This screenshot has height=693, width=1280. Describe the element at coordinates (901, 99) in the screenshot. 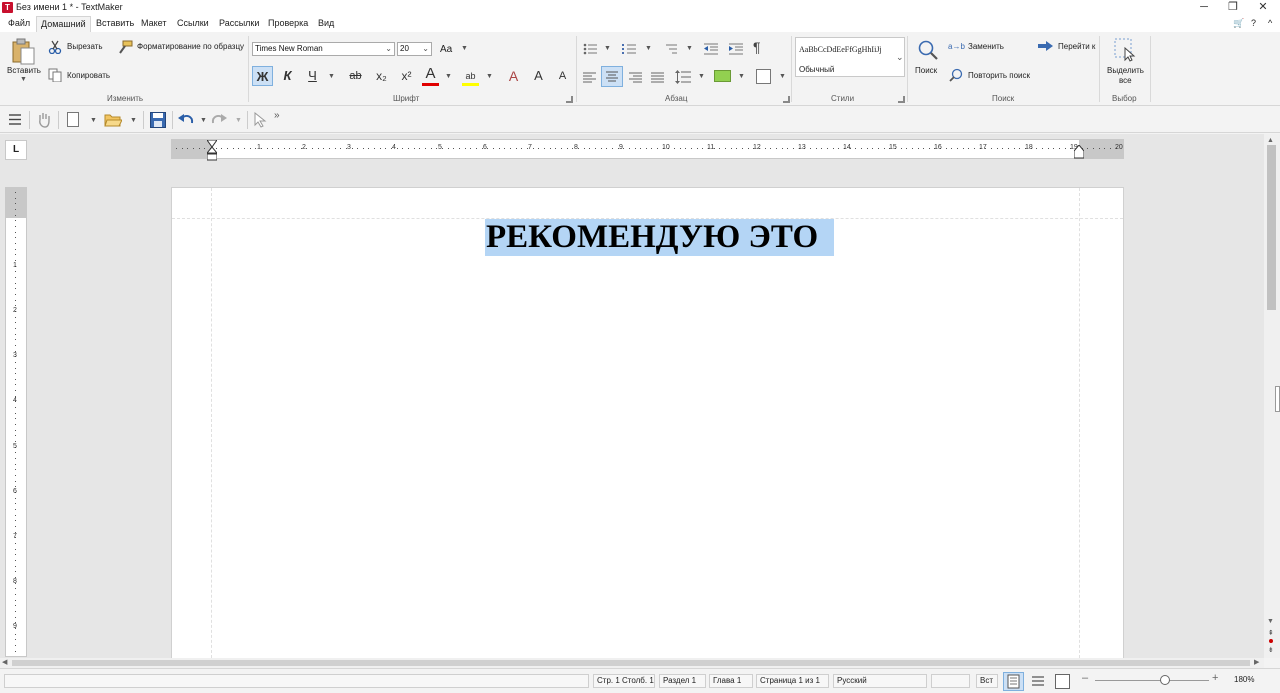

I see `styles-dialog-launcher` at that location.